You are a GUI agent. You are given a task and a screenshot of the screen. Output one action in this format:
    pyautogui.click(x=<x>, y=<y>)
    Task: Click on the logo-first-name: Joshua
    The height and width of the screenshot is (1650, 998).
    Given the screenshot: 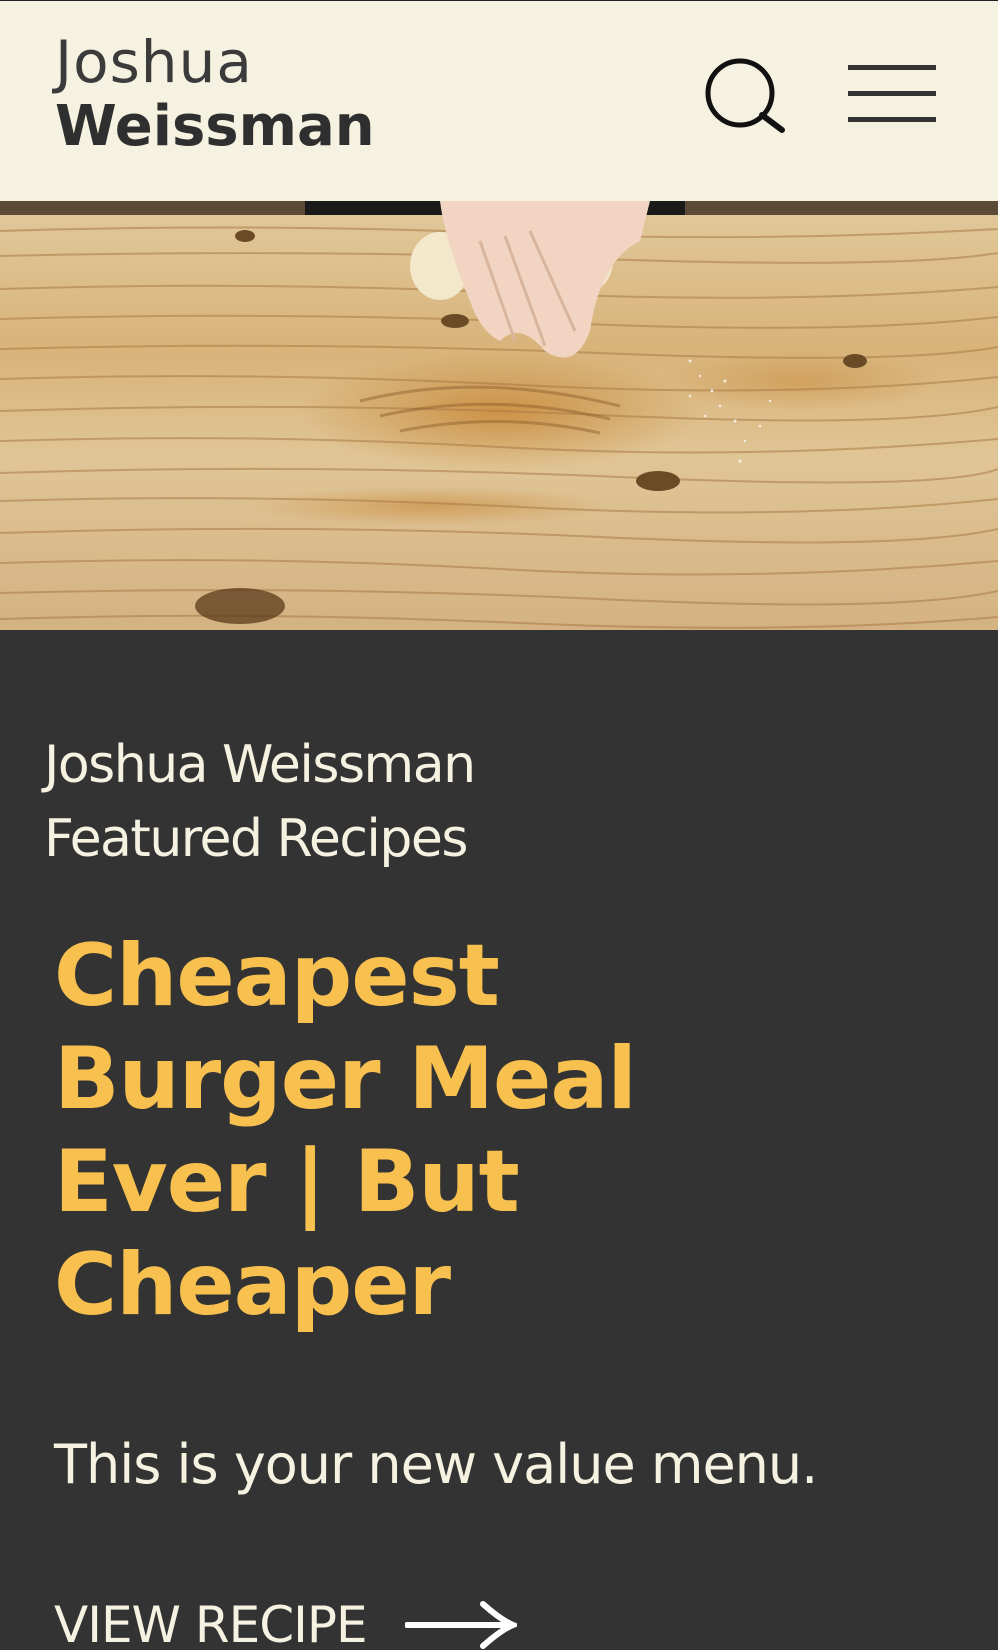 What is the action you would take?
    pyautogui.click(x=154, y=62)
    